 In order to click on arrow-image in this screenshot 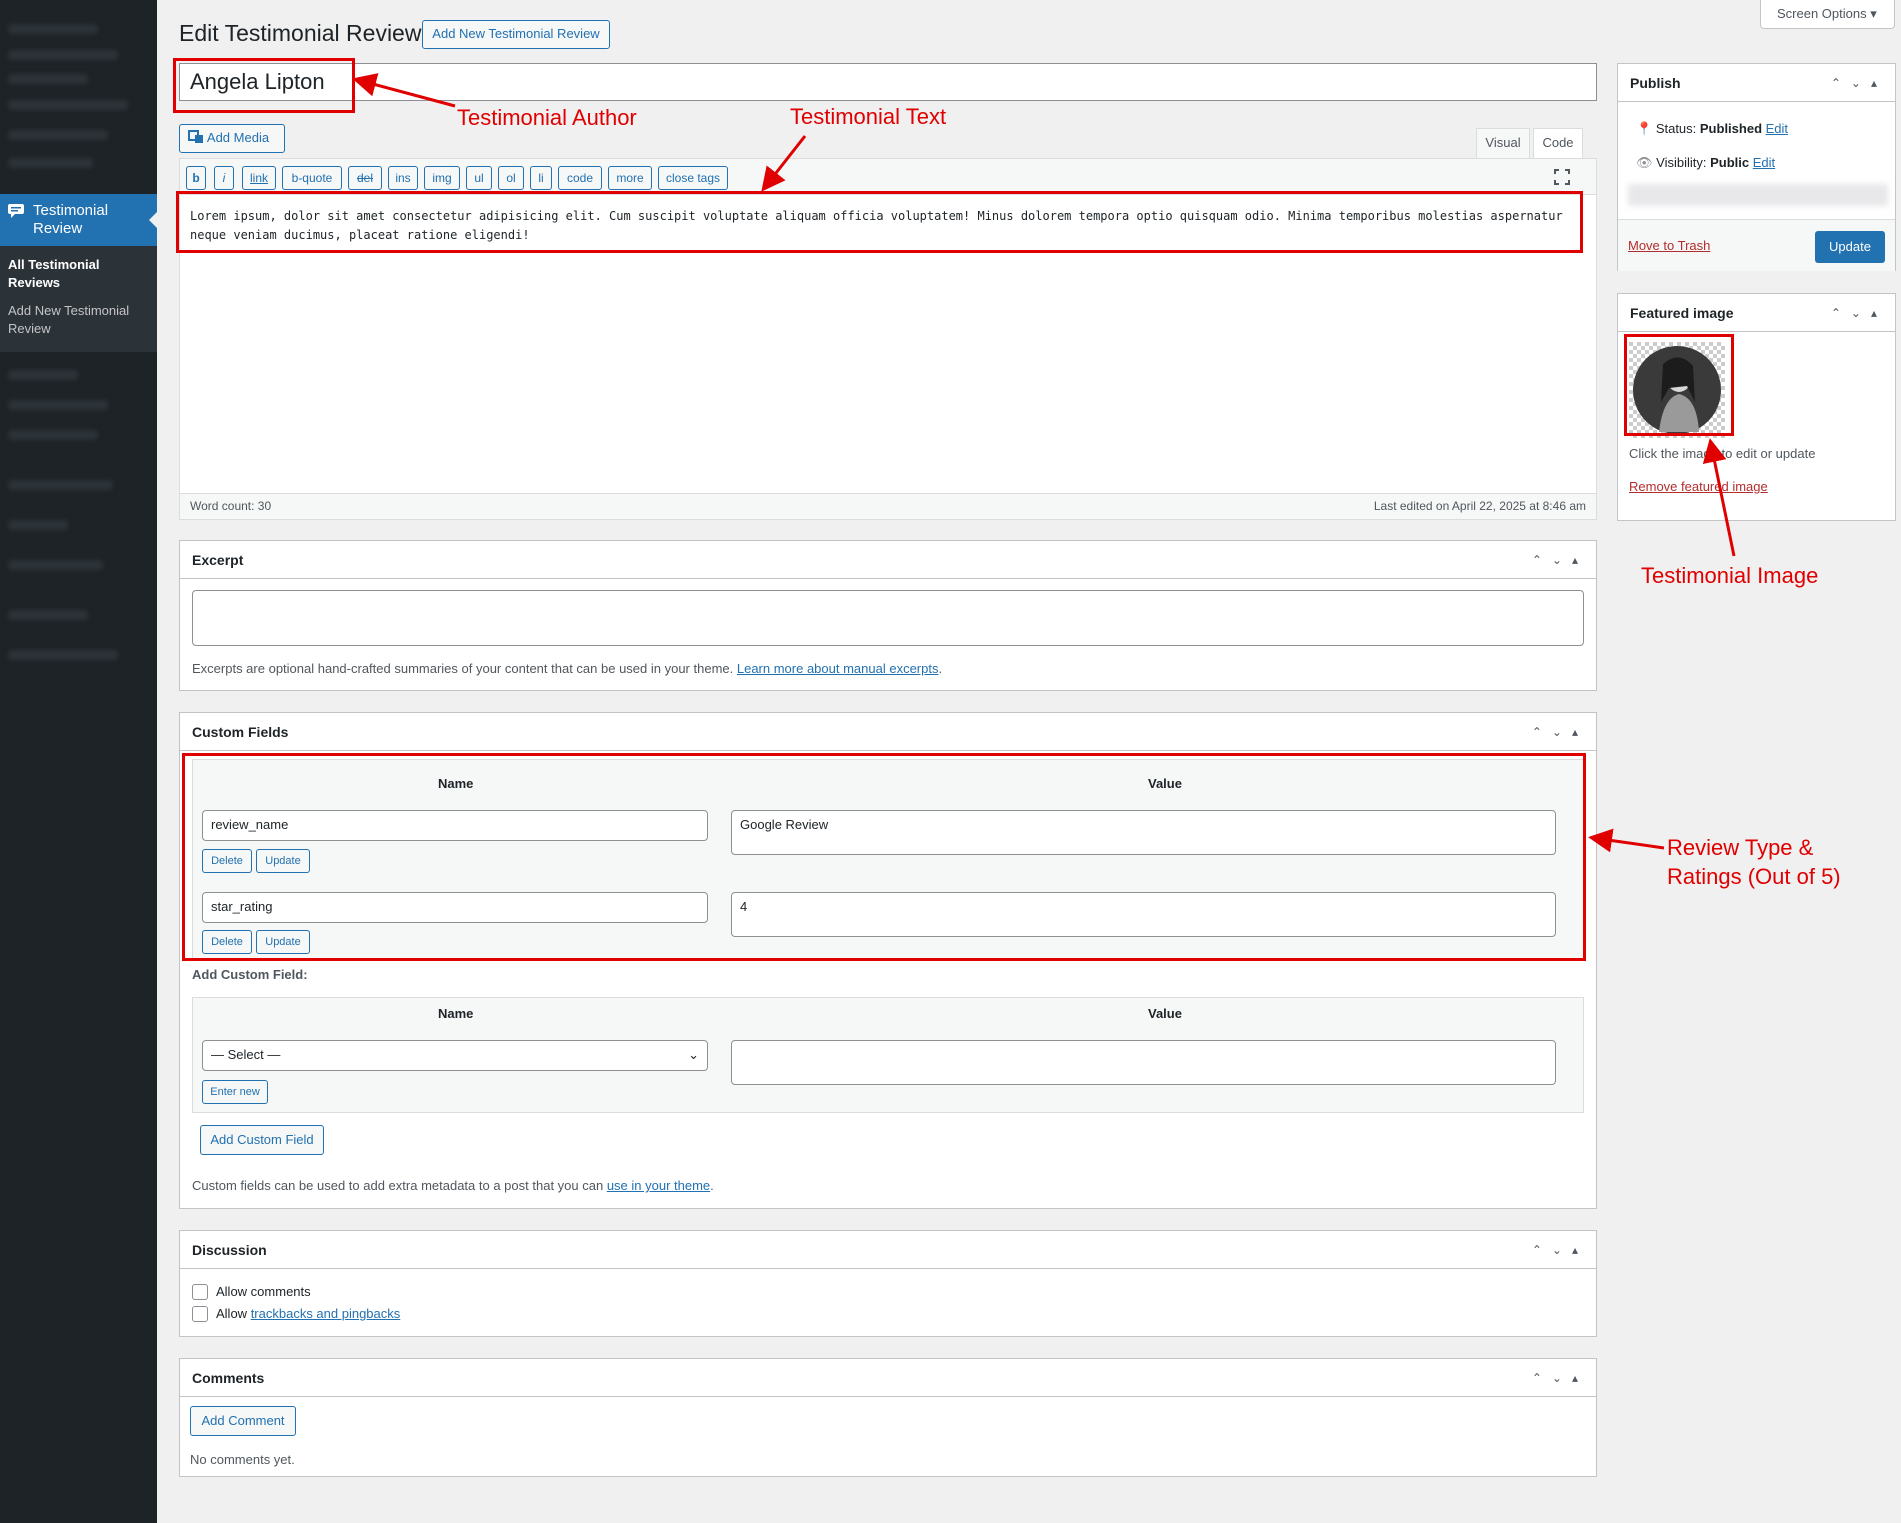, I will do `click(1719, 497)`.